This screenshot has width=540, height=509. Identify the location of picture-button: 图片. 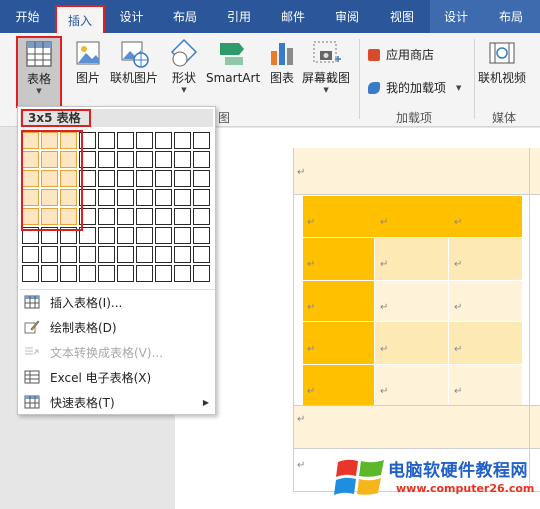
(88, 61).